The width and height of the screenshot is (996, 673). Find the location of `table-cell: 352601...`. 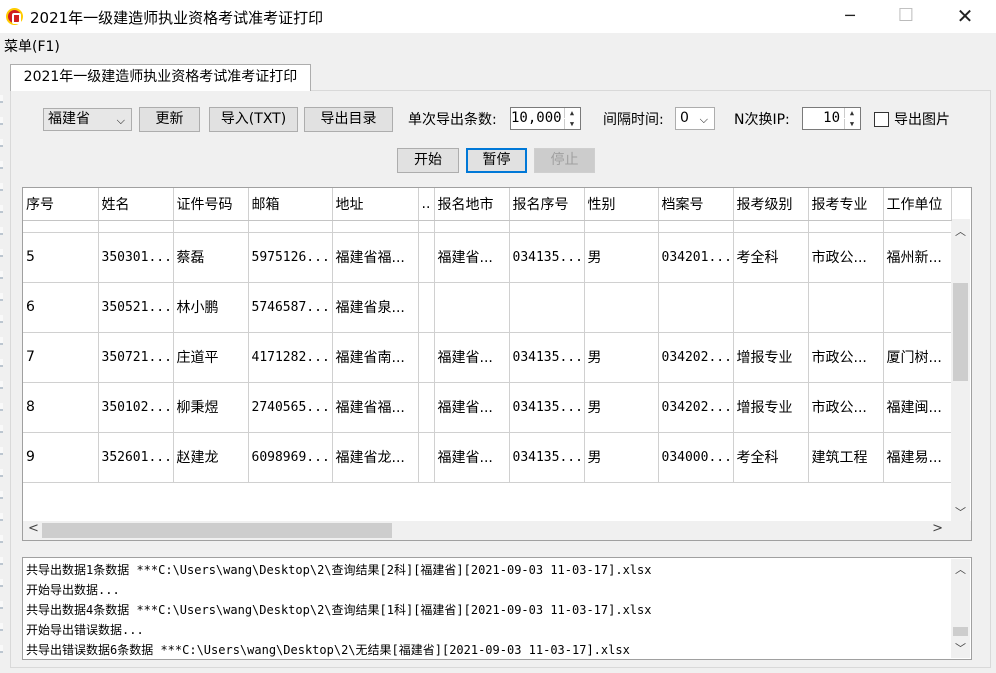

table-cell: 352601... is located at coordinates (136, 457).